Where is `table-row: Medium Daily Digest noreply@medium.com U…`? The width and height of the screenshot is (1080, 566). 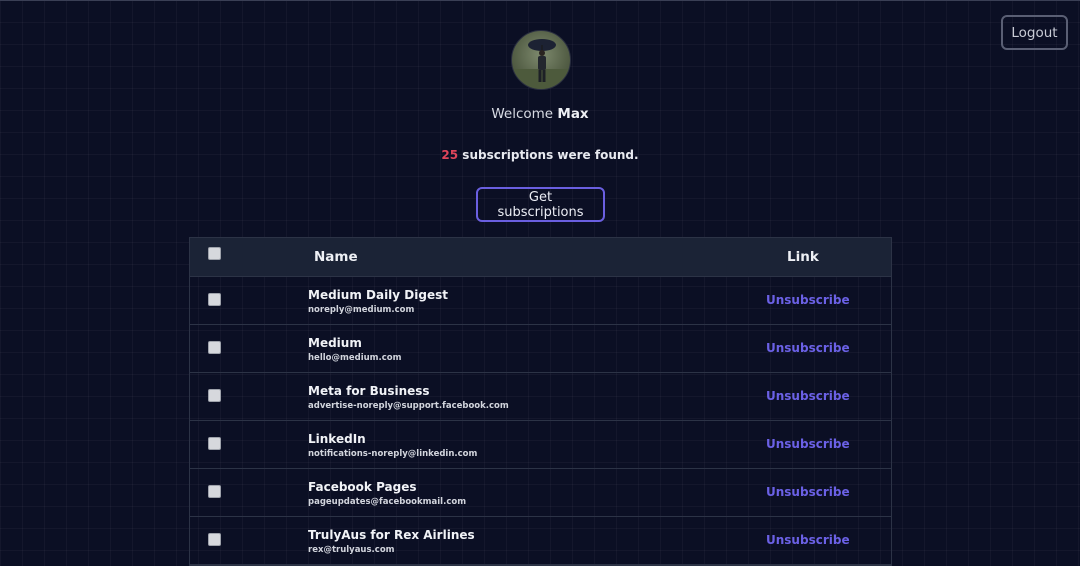 table-row: Medium Daily Digest noreply@medium.com U… is located at coordinates (540, 301).